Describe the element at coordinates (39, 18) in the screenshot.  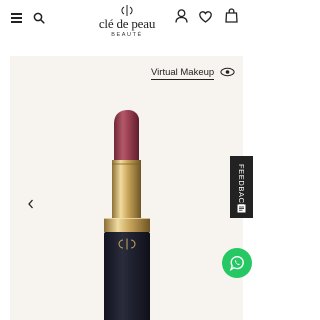
I see `search-icon` at that location.